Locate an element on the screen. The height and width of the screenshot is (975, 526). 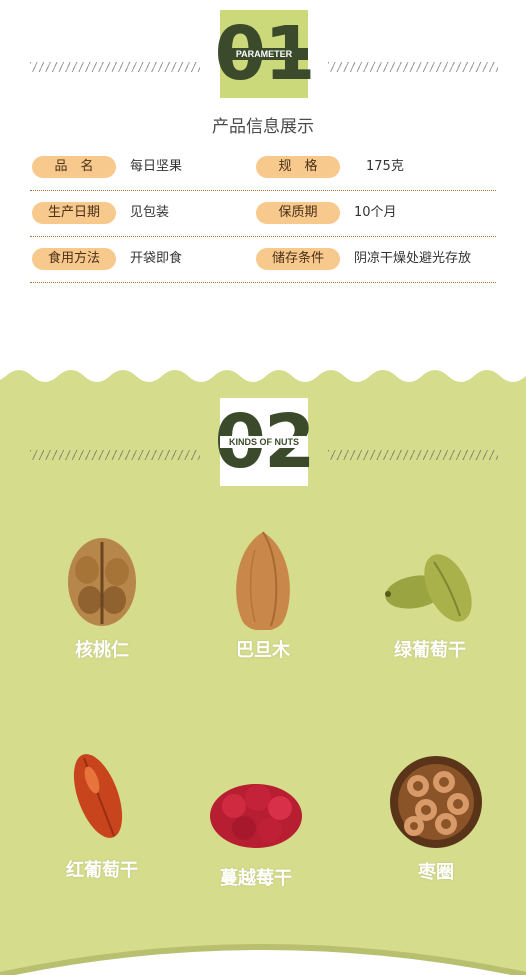
nut-label: 绿葡萄干 is located at coordinates (430, 650).